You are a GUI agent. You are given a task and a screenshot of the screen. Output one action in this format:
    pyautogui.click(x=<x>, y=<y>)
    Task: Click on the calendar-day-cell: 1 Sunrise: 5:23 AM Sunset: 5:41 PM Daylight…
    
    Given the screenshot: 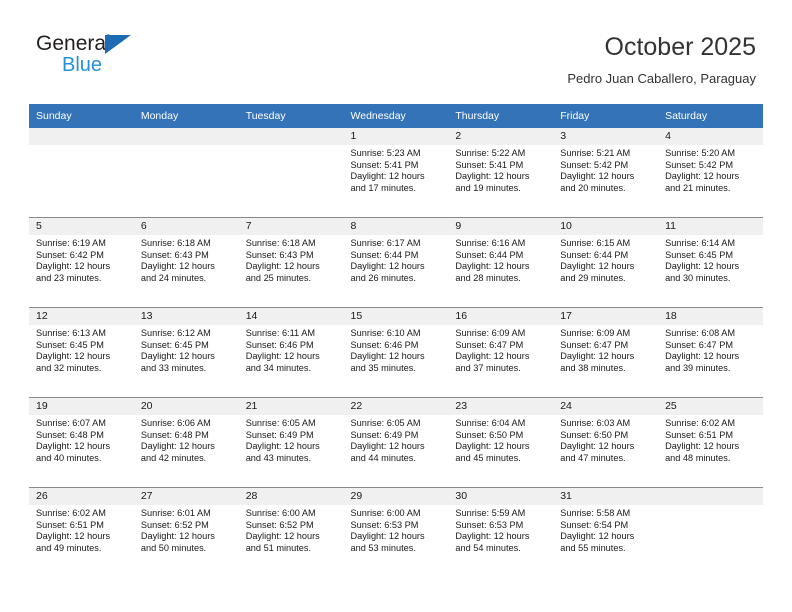 What is the action you would take?
    pyautogui.click(x=396, y=173)
    